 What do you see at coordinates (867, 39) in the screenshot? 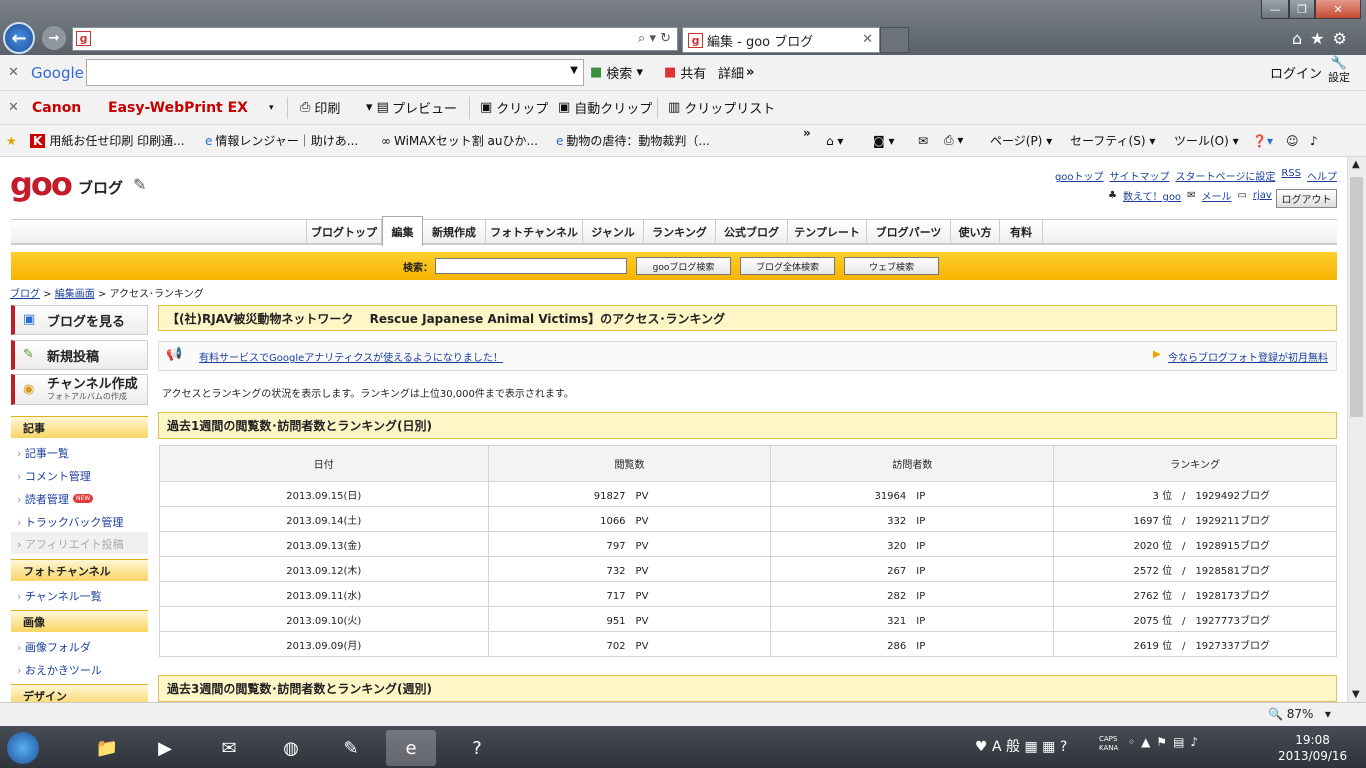
I see `tab-close-icon: ✕` at bounding box center [867, 39].